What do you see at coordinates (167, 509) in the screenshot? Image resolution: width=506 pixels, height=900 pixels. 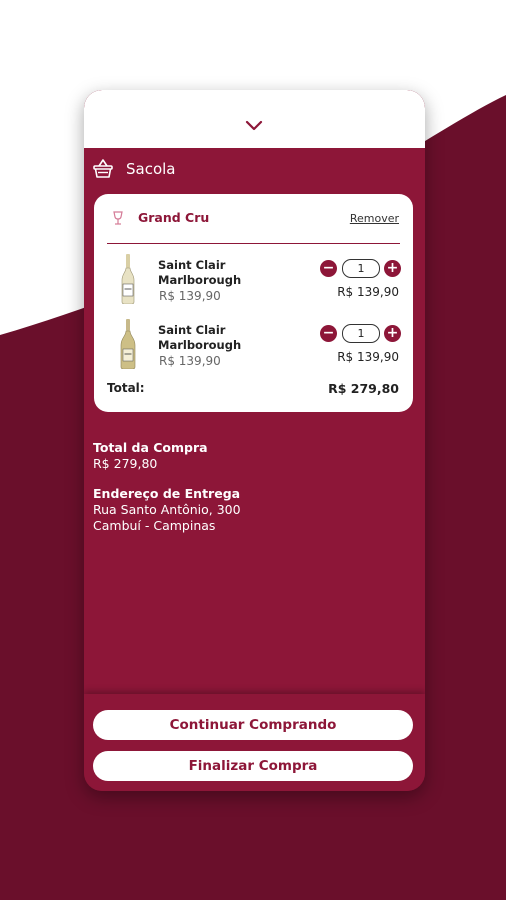 I see `delivery-address-line1: Rua Santo Antônio, 300` at bounding box center [167, 509].